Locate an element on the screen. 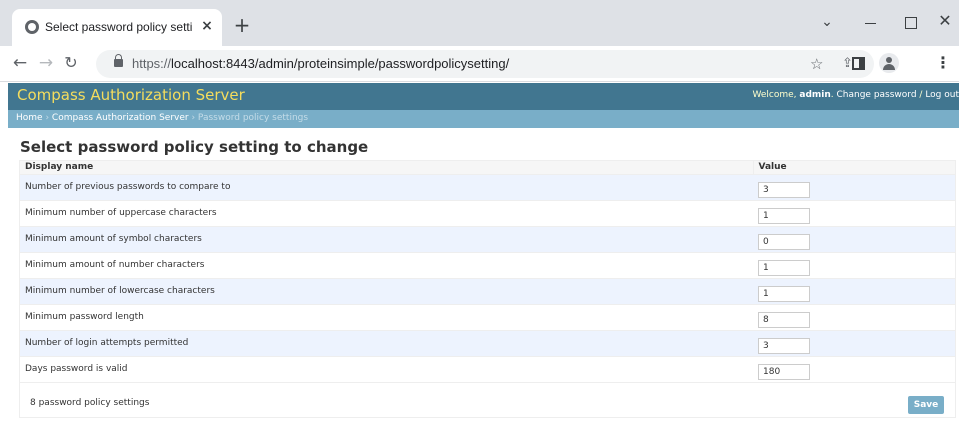 The width and height of the screenshot is (959, 421). table-row: Minimum number of uppercase characters is located at coordinates (487, 213).